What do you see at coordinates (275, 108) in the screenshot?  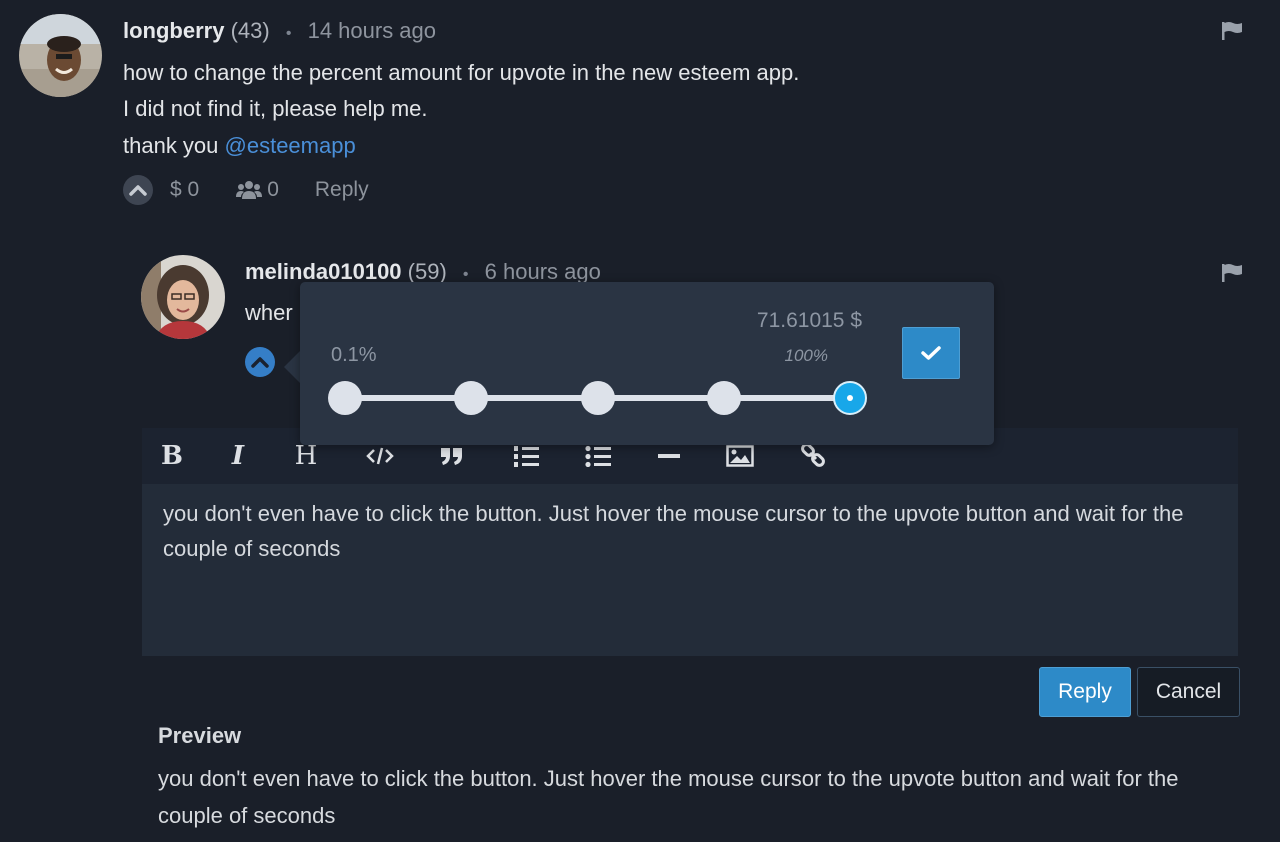 I see `comment-body-line-2: I did not find it, please help me.` at bounding box center [275, 108].